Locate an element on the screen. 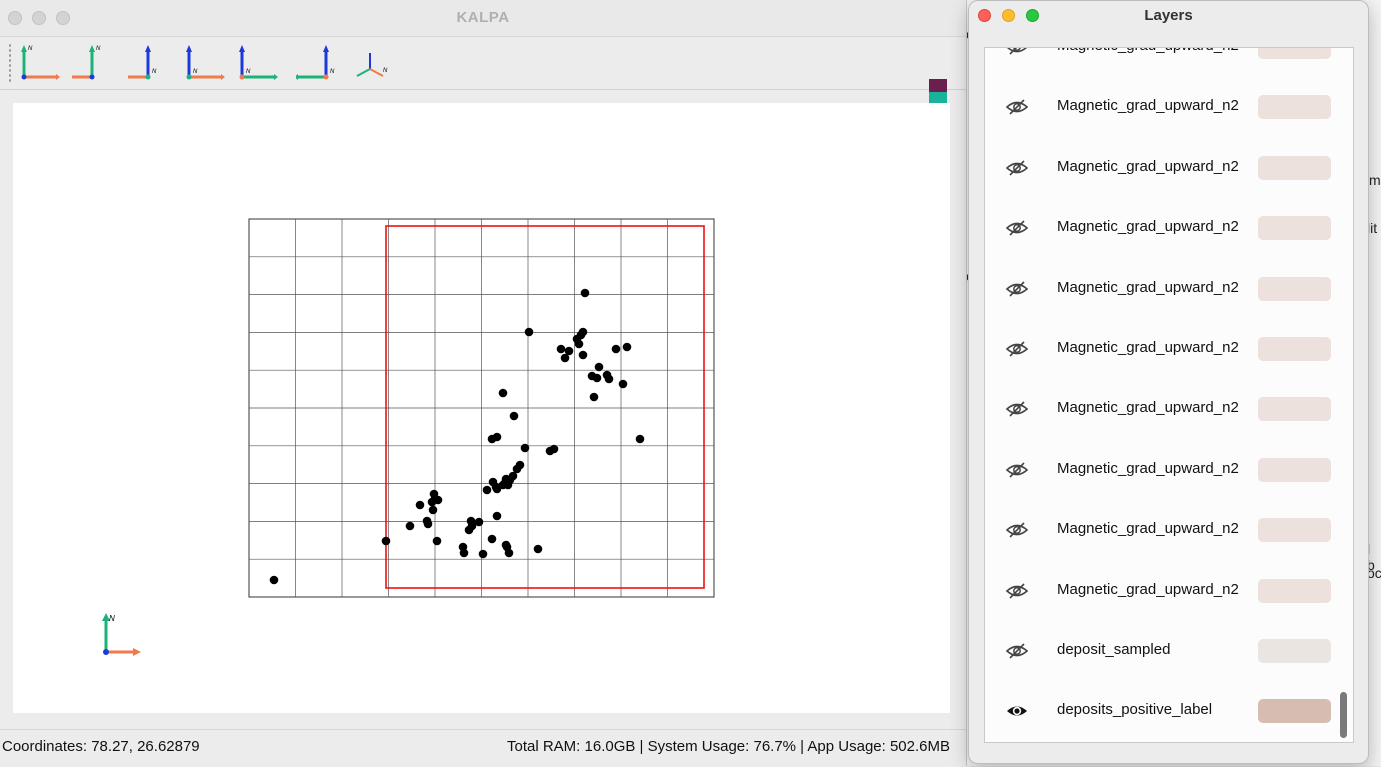 Image resolution: width=1381 pixels, height=767 pixels. view-axis-4-button: N is located at coordinates (206, 63).